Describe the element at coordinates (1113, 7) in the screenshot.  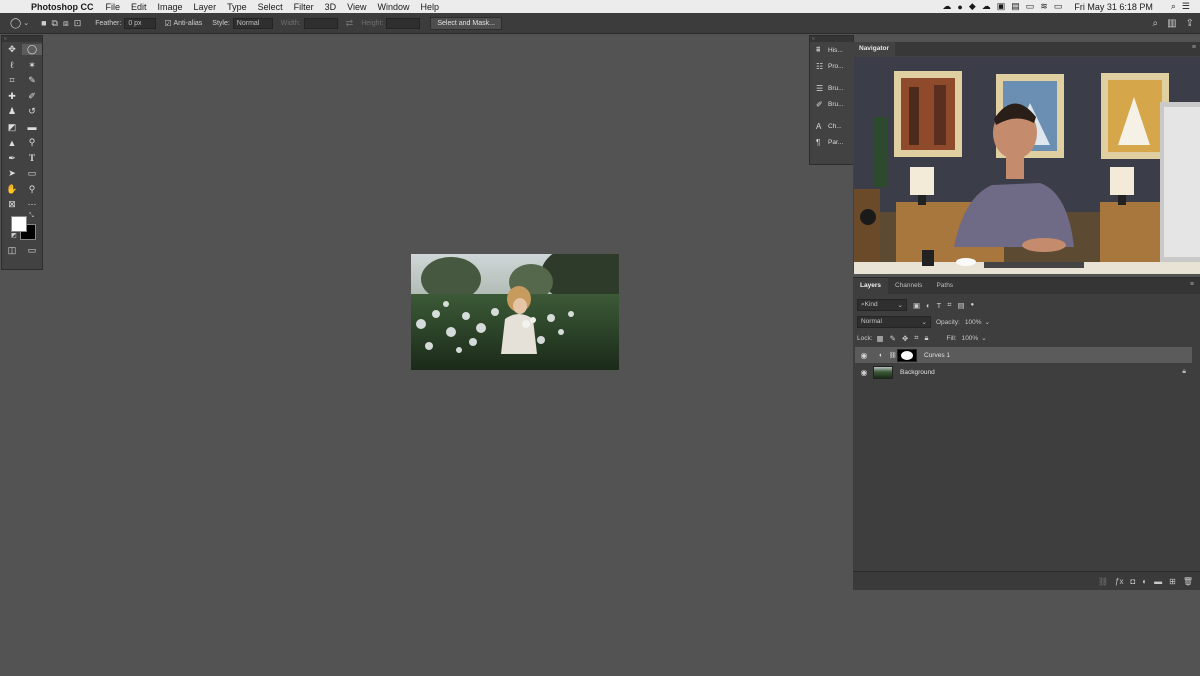
I see `clock: Fri May 31 6:18 PM` at that location.